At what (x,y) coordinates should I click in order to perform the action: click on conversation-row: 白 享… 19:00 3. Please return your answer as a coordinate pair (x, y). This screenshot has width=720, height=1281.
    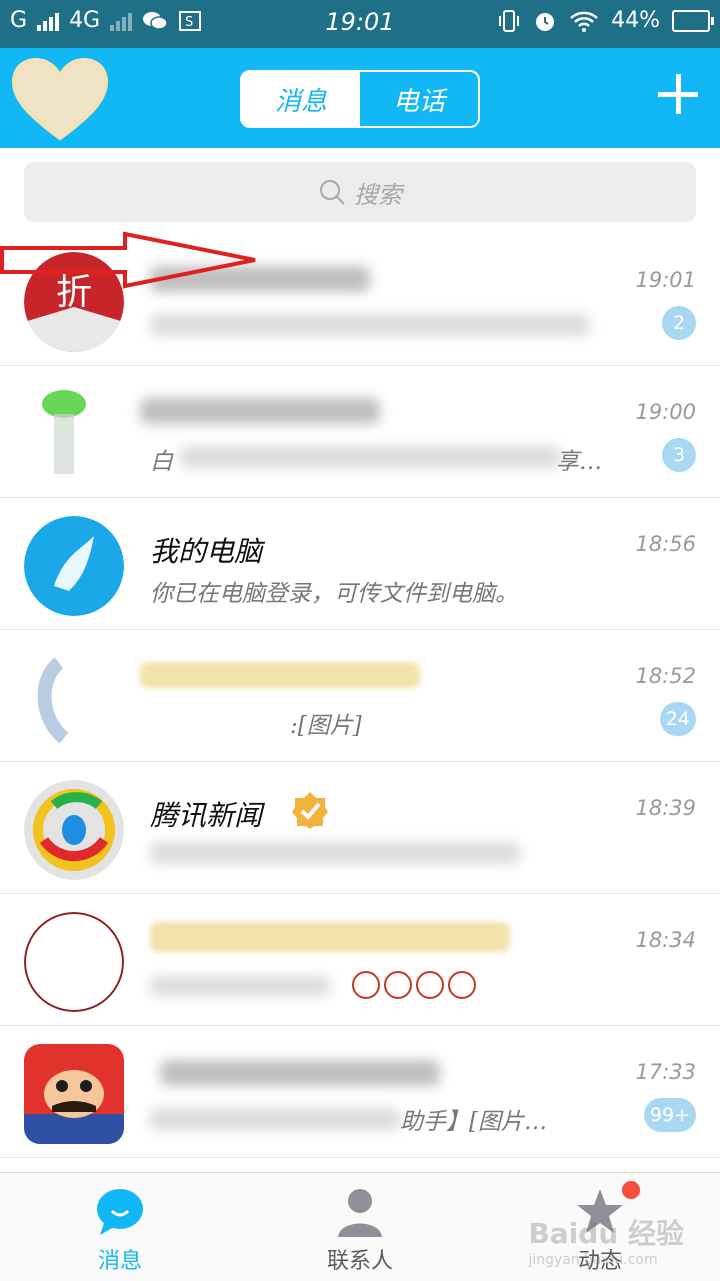
    Looking at the image, I should click on (360, 432).